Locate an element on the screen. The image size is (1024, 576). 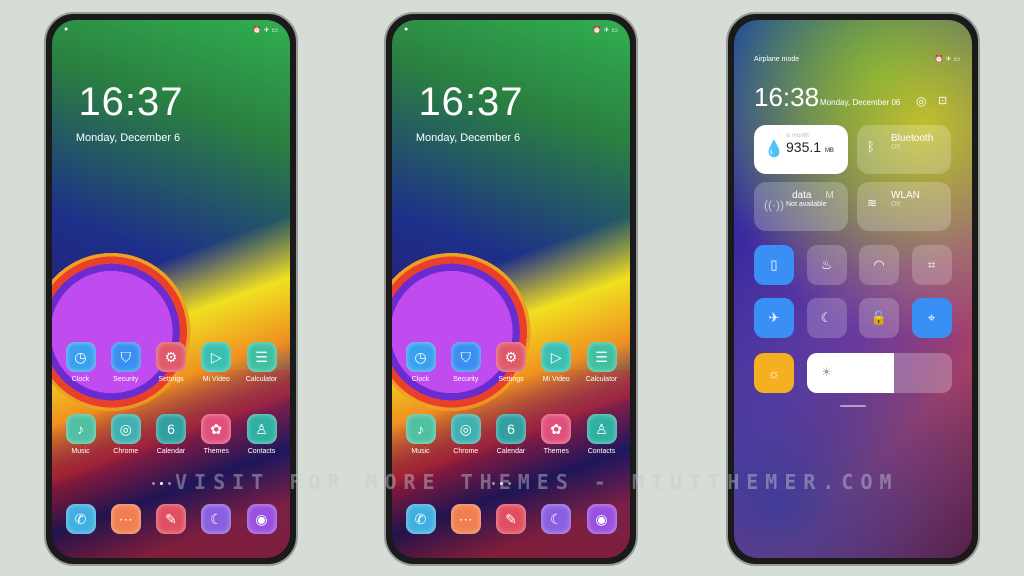
wlan-label: WLAN is located at coordinates (905, 195).